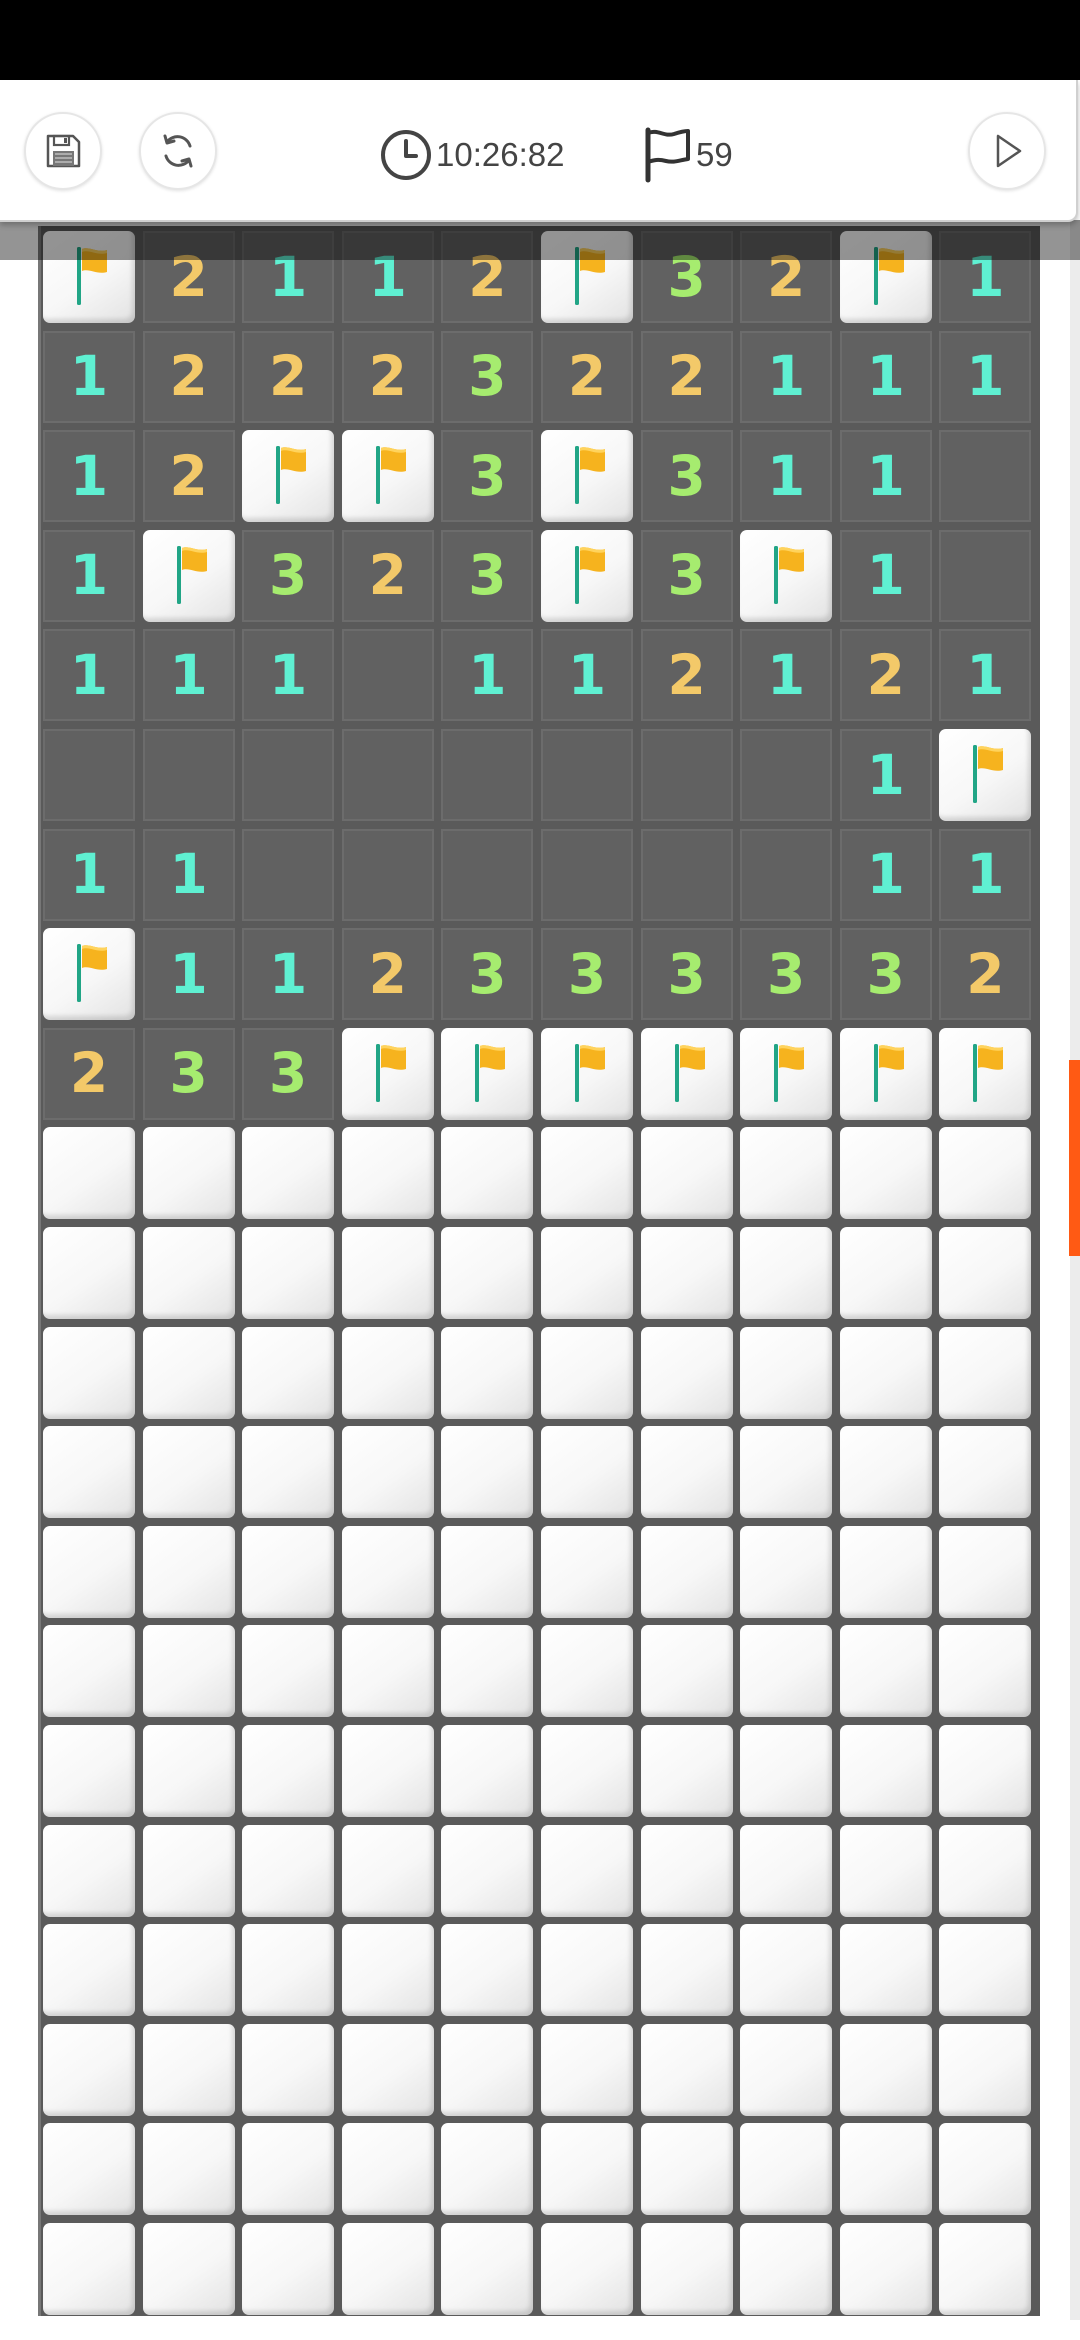 This screenshot has width=1080, height=2340. Describe the element at coordinates (63, 151) in the screenshot. I see `save-button` at that location.